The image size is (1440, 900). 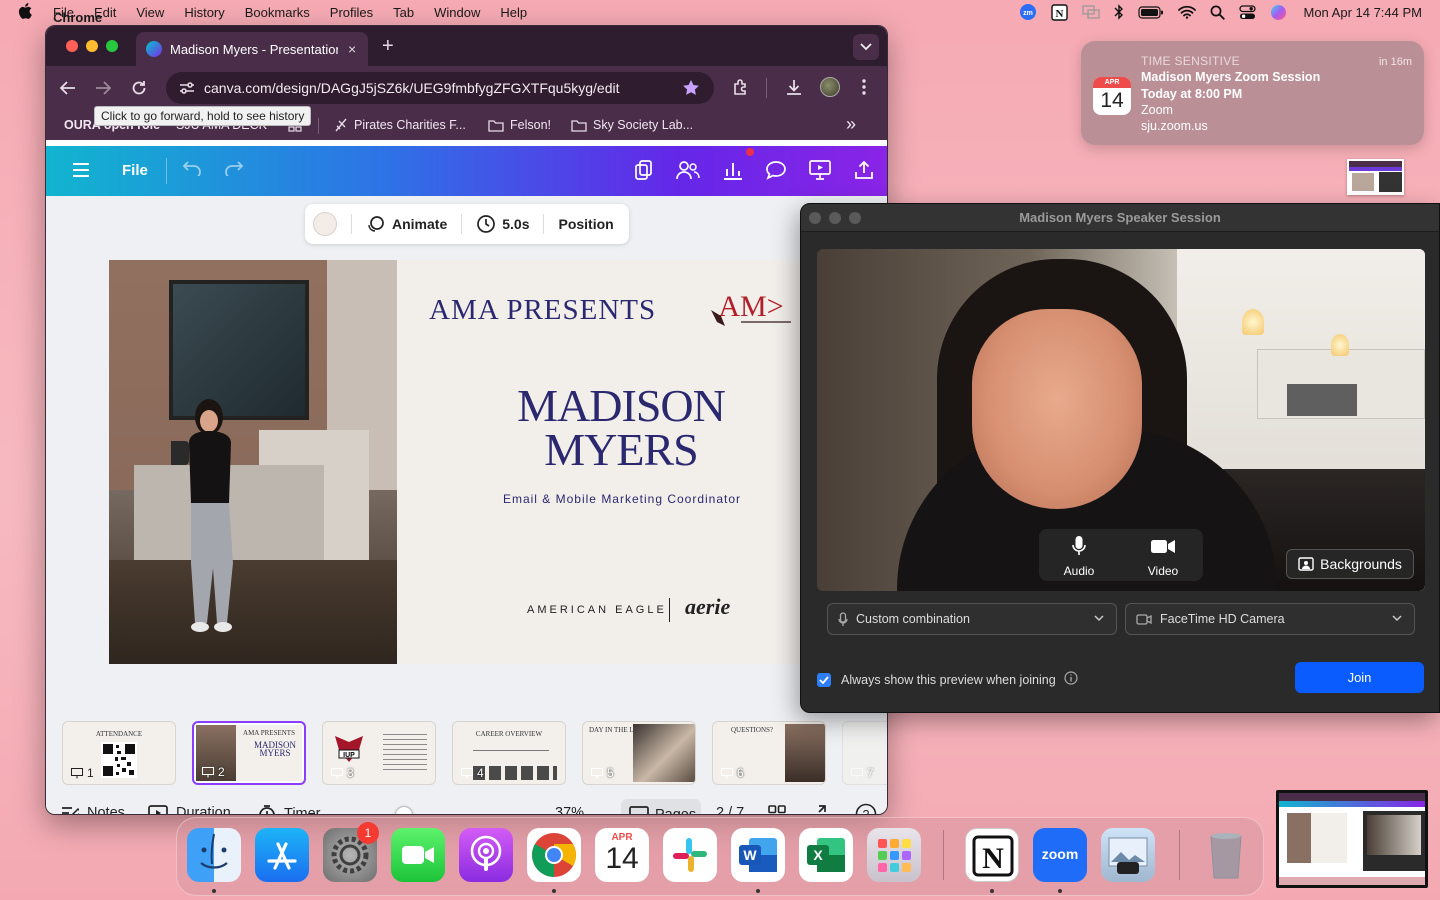 I want to click on battery-icon, so click(x=1151, y=12).